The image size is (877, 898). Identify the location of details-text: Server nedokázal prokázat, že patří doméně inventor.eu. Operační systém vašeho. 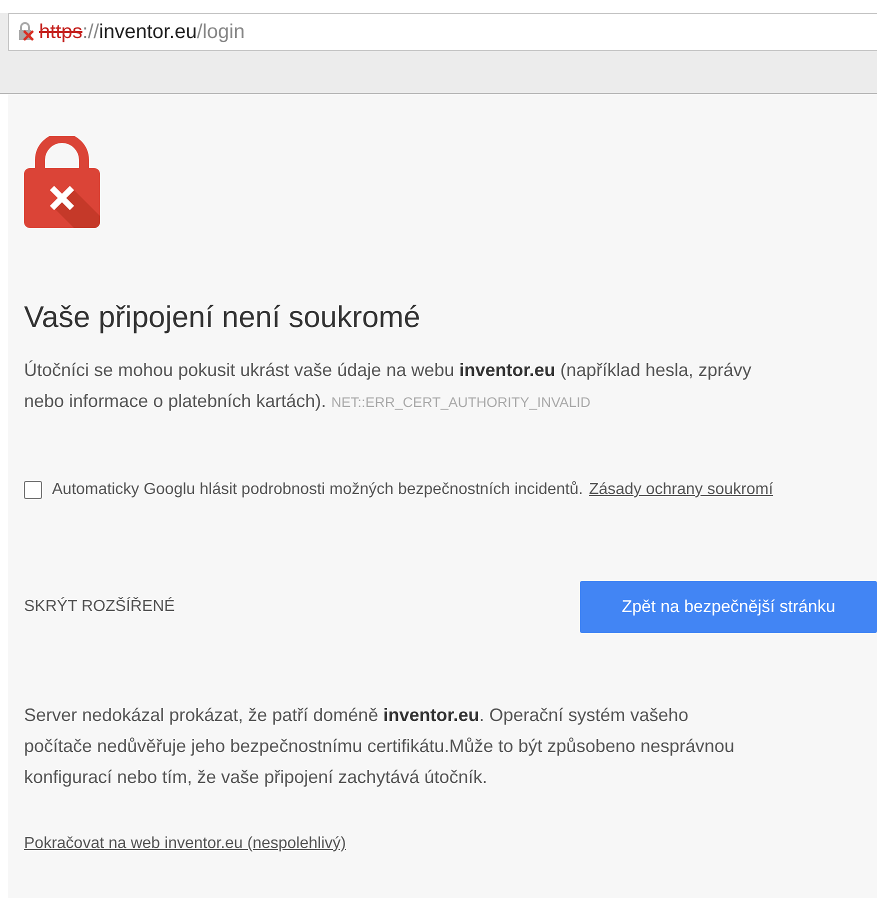
(356, 715).